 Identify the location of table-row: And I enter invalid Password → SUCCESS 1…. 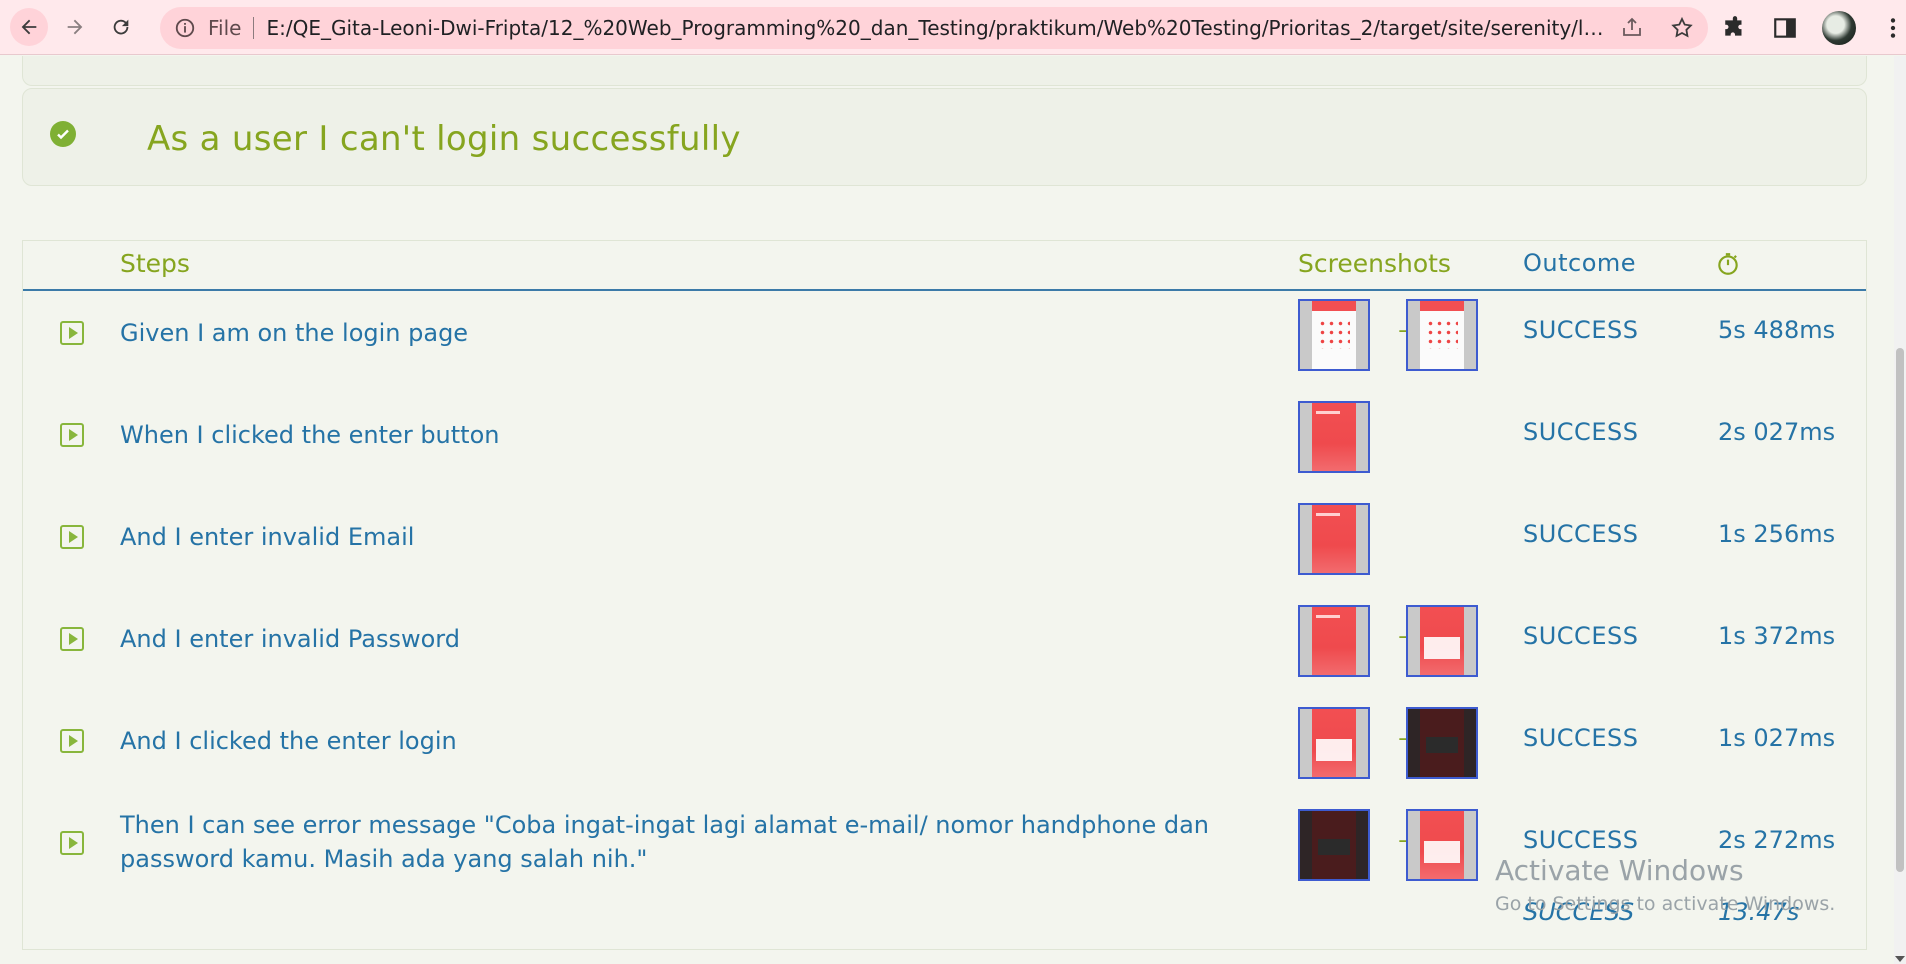
(944, 648).